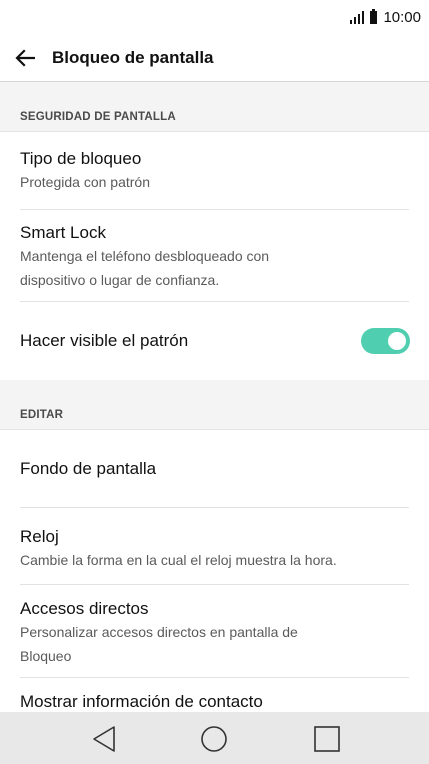 This screenshot has height=764, width=429. Describe the element at coordinates (145, 256) in the screenshot. I see `setting-subtitle-line1: Mantenga el teléfono desbloqueado con` at that location.